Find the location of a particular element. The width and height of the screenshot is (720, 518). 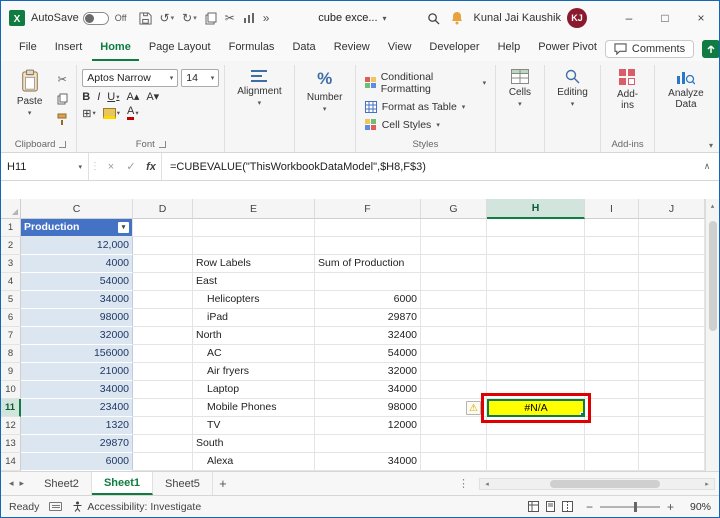

cell-I11 is located at coordinates (612, 408).